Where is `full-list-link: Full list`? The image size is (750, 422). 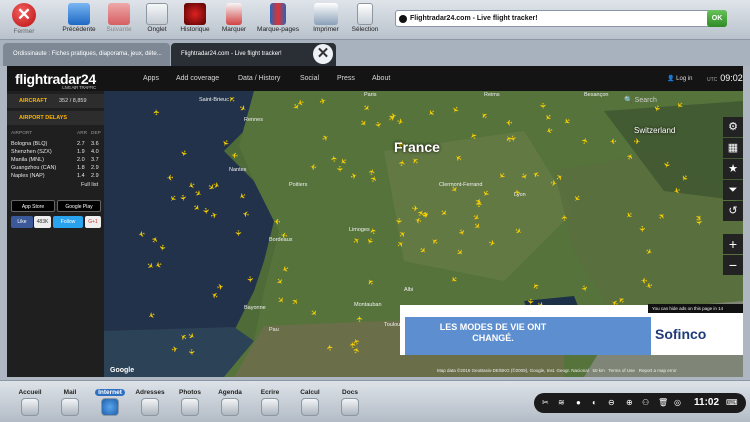
full-list-link: Full list is located at coordinates (57, 186).